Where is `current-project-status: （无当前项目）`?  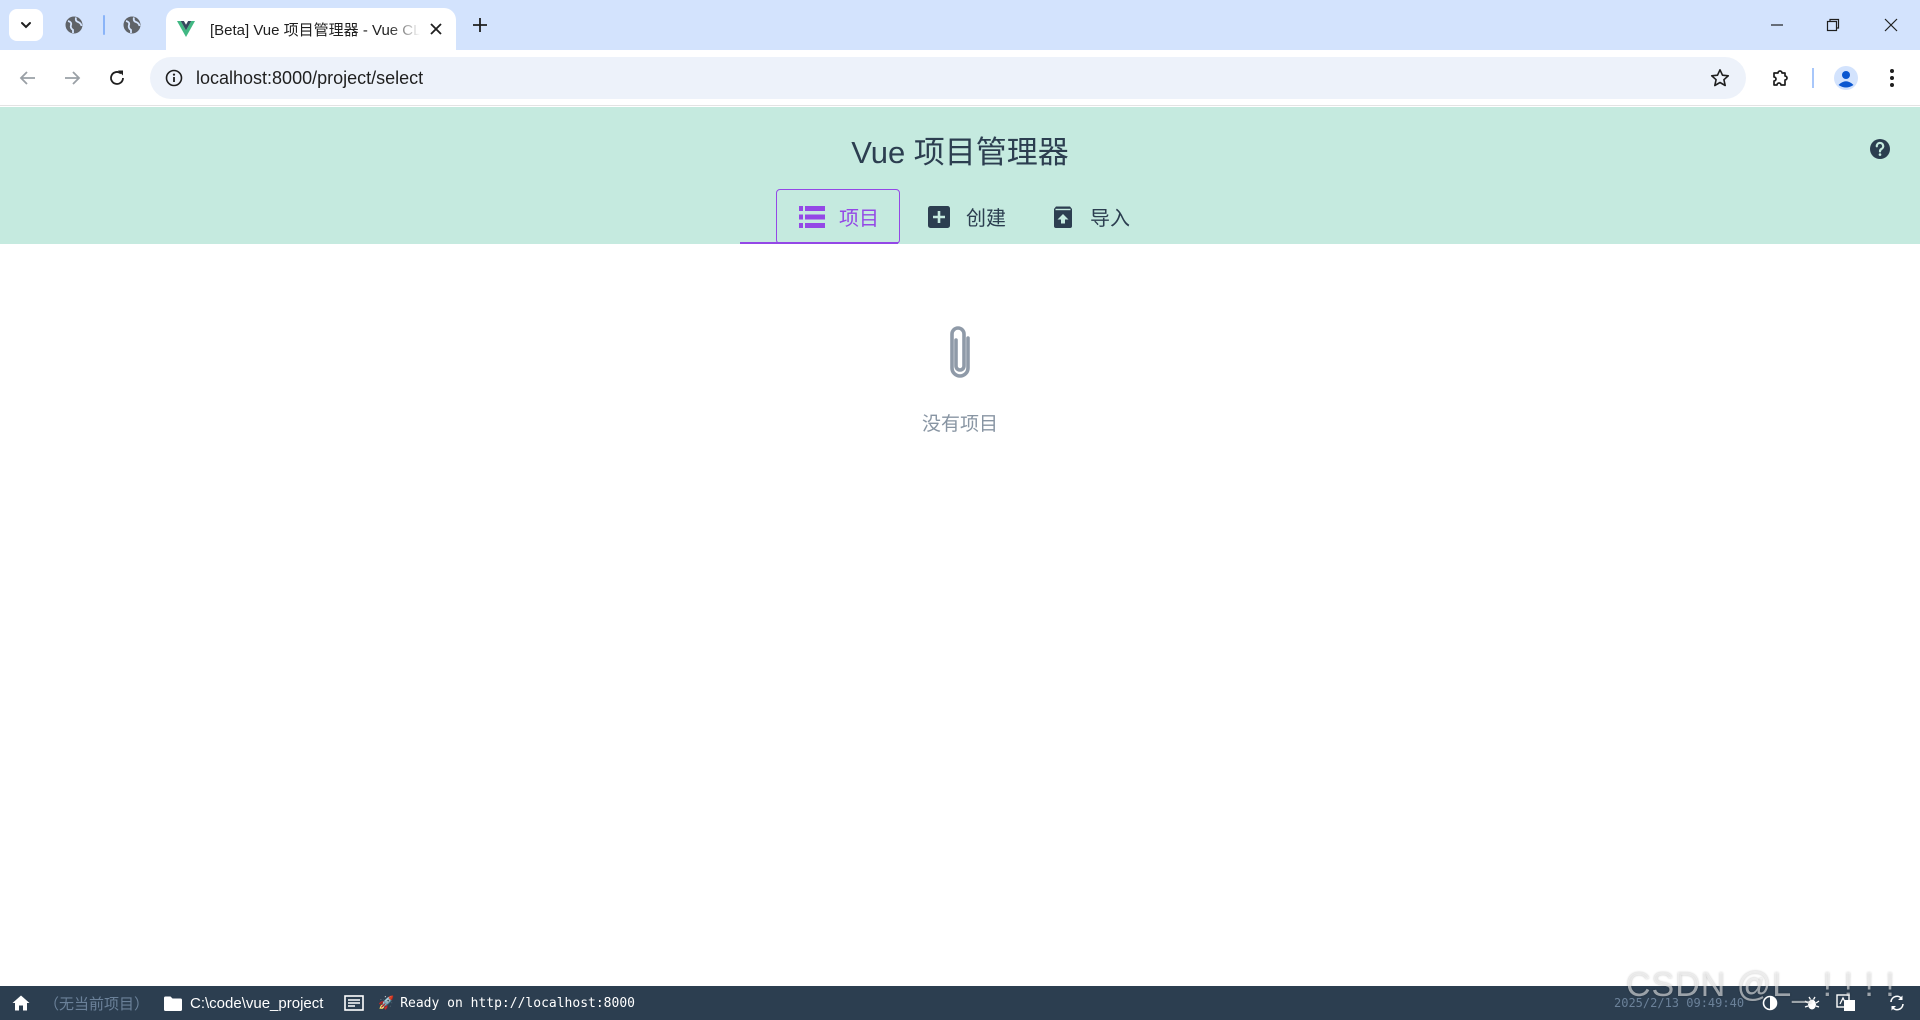 current-project-status: （无当前项目） is located at coordinates (96, 1003).